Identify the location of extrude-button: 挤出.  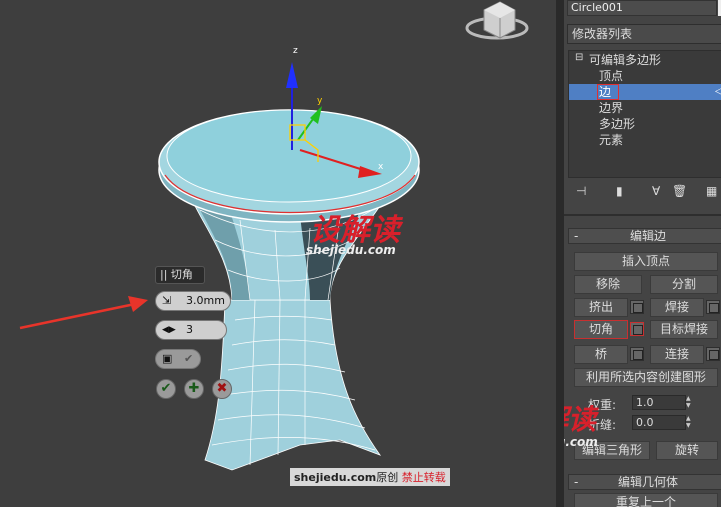
(601, 307).